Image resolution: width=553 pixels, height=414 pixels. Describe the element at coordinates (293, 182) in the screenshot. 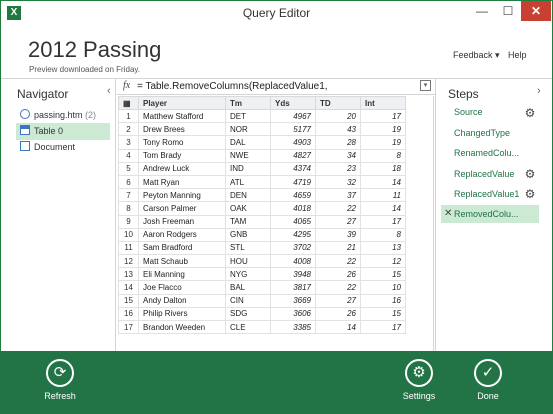

I see `table-cell: 4719` at that location.